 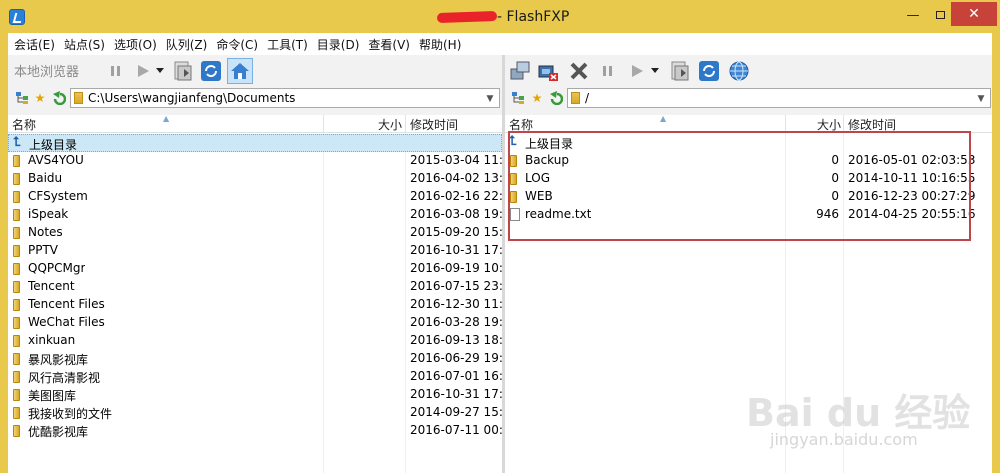 What do you see at coordinates (255, 215) in the screenshot?
I see `local-row: iSpeak 2016-03-08 19:13` at bounding box center [255, 215].